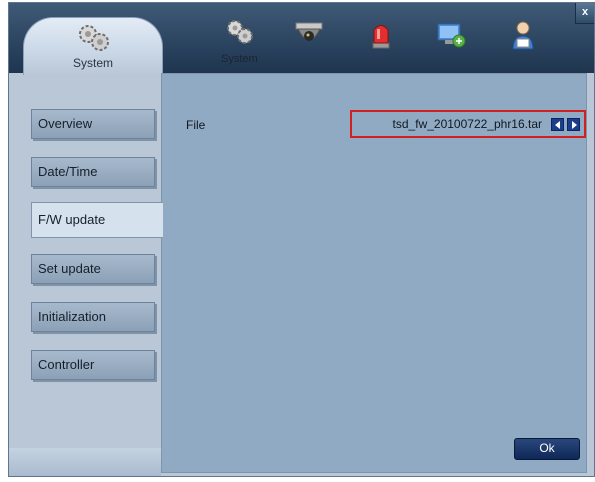  I want to click on sidebar-item-initialization: Initialization, so click(93, 317).